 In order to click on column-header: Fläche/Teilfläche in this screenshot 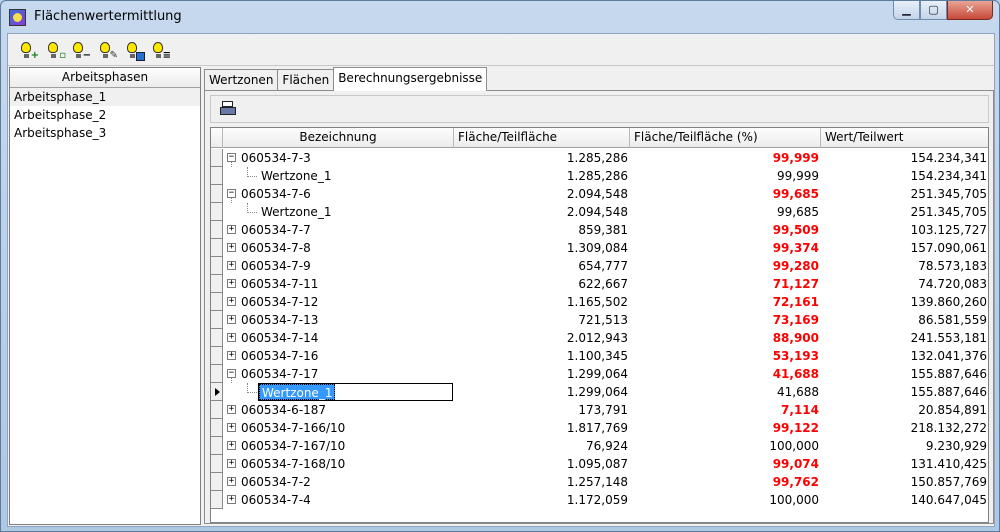, I will do `click(542, 138)`.